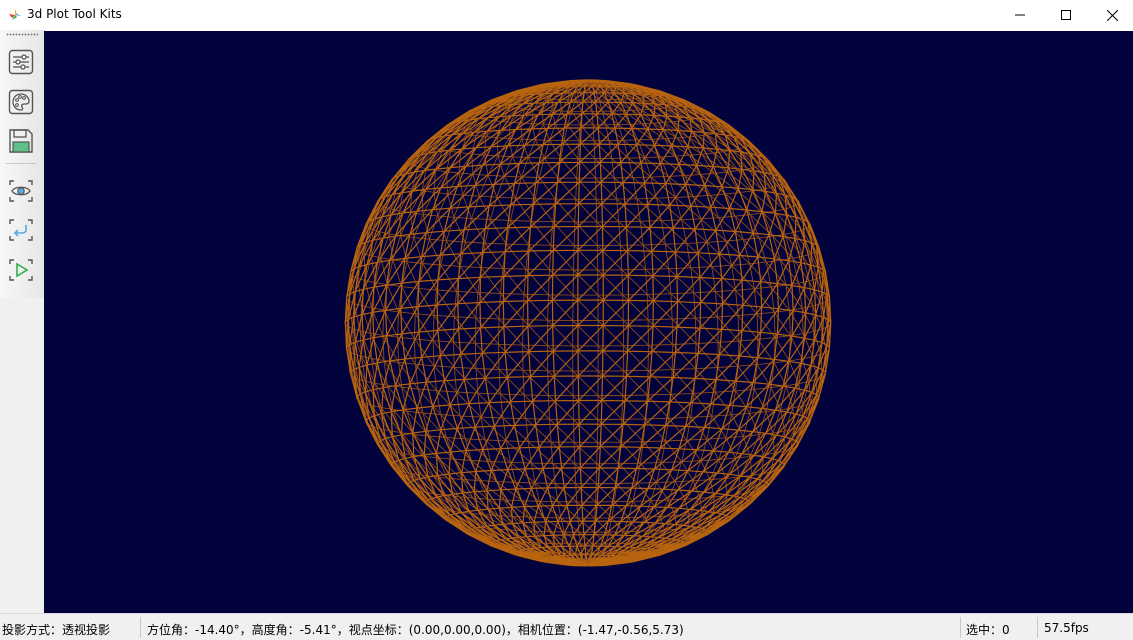 The height and width of the screenshot is (640, 1133). What do you see at coordinates (74, 14) in the screenshot?
I see `window-title: 3d Plot Tool Kits` at bounding box center [74, 14].